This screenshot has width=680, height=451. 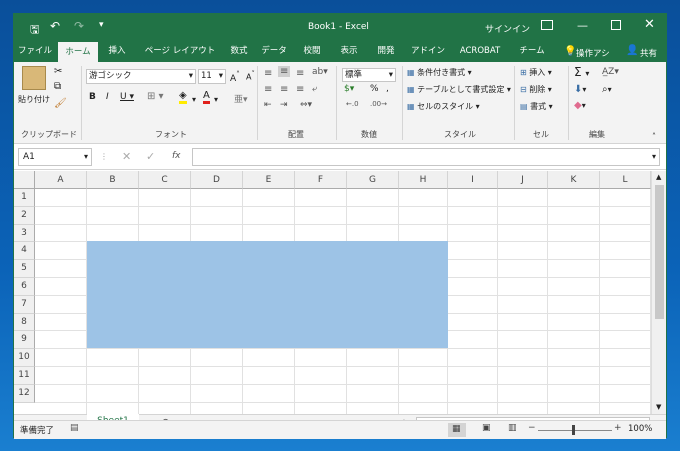 I want to click on font-size-select: 11 ▾, so click(x=212, y=76).